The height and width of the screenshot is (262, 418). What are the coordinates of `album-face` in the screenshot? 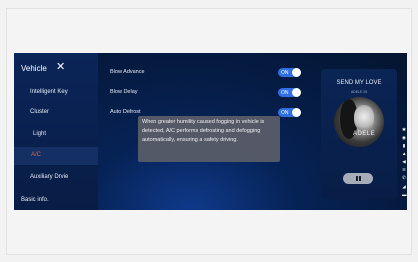 It's located at (364, 118).